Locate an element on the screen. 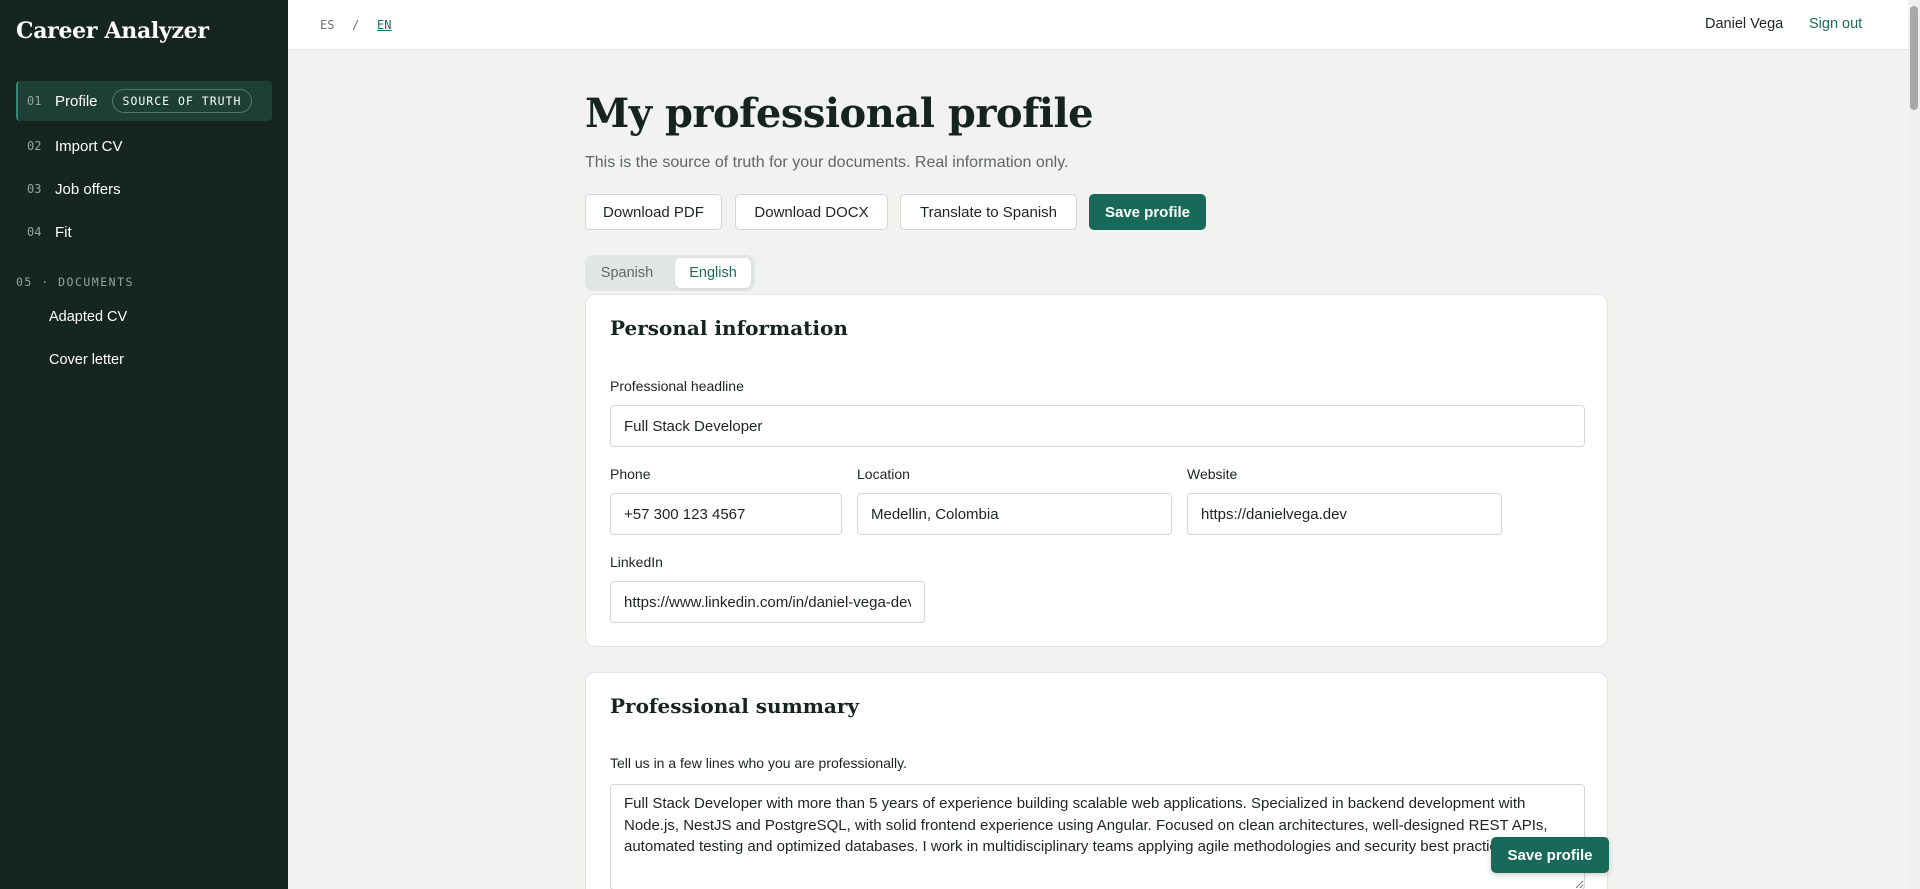 The image size is (1920, 889). floating-save-button: Save profile is located at coordinates (1550, 855).